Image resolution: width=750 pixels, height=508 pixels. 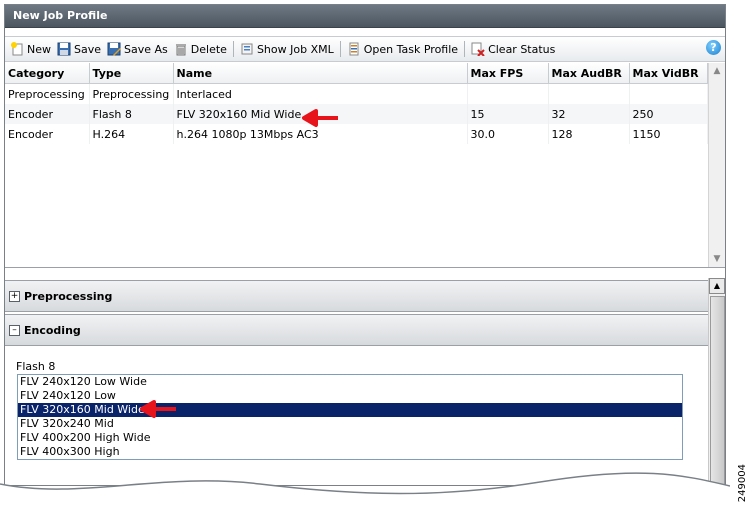 I want to click on open-task-profile-label: Open Task Profile, so click(x=411, y=49).